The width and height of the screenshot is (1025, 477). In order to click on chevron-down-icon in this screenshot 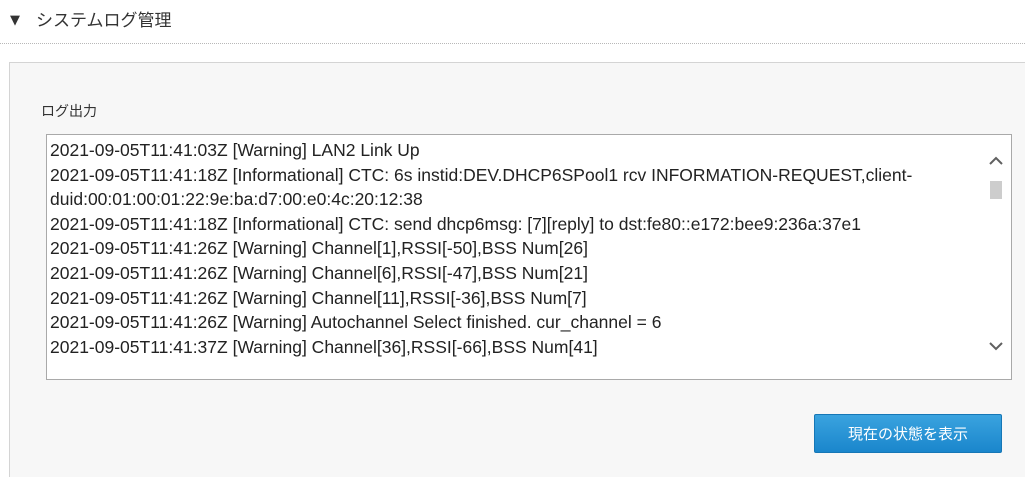, I will do `click(996, 346)`.